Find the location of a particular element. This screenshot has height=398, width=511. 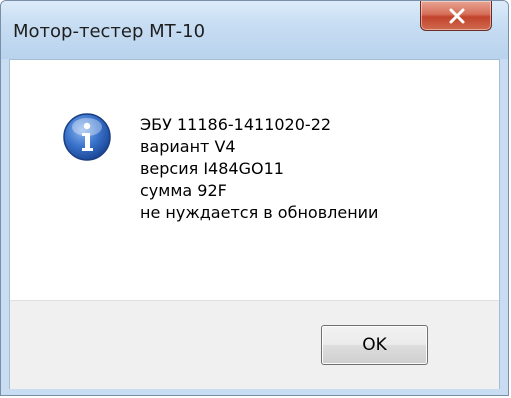

message-line-checksum: сумма 92F is located at coordinates (183, 190).